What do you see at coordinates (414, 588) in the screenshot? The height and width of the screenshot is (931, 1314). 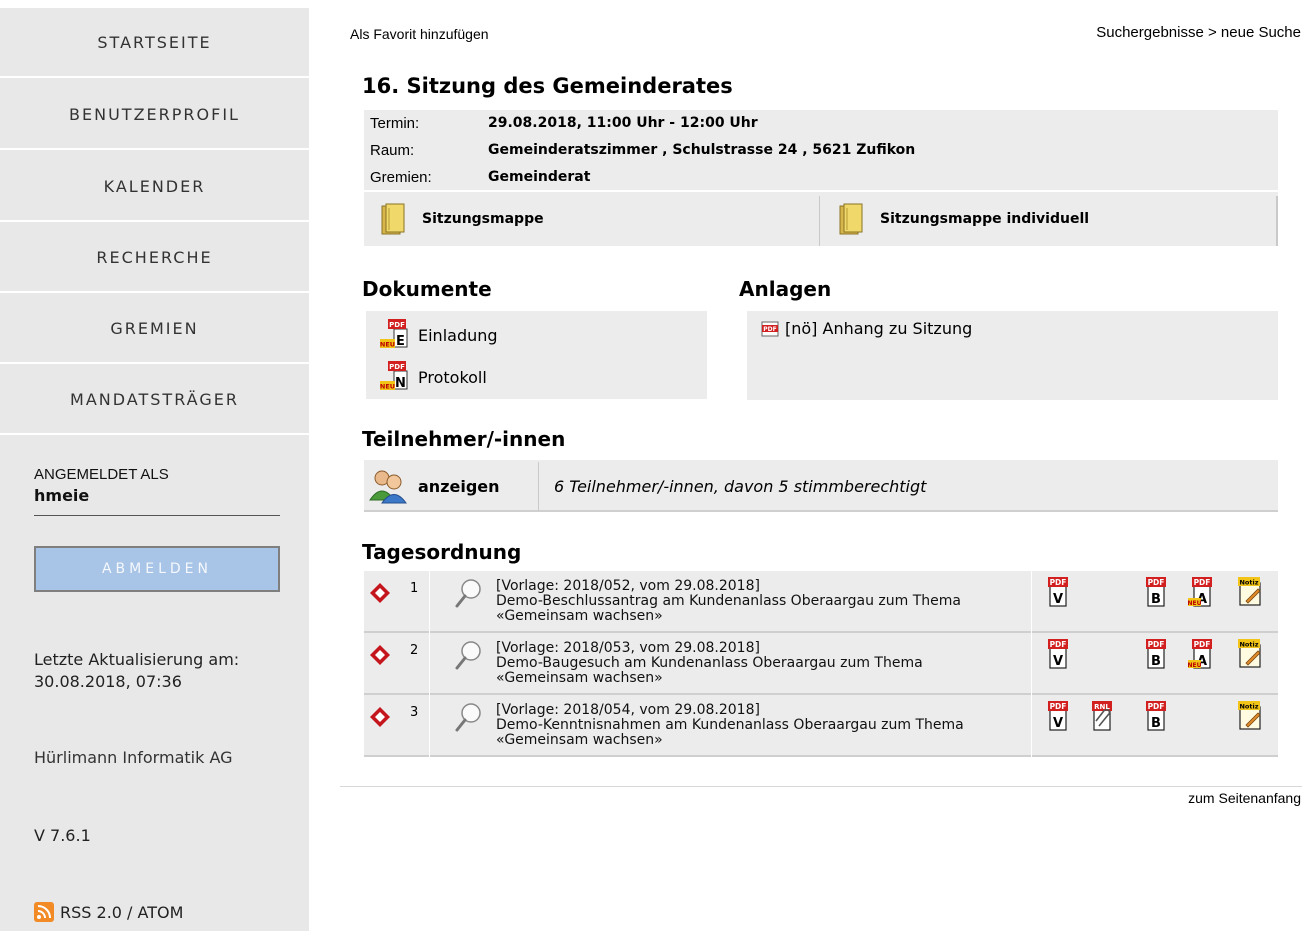 I see `agenda-item-number: 1` at bounding box center [414, 588].